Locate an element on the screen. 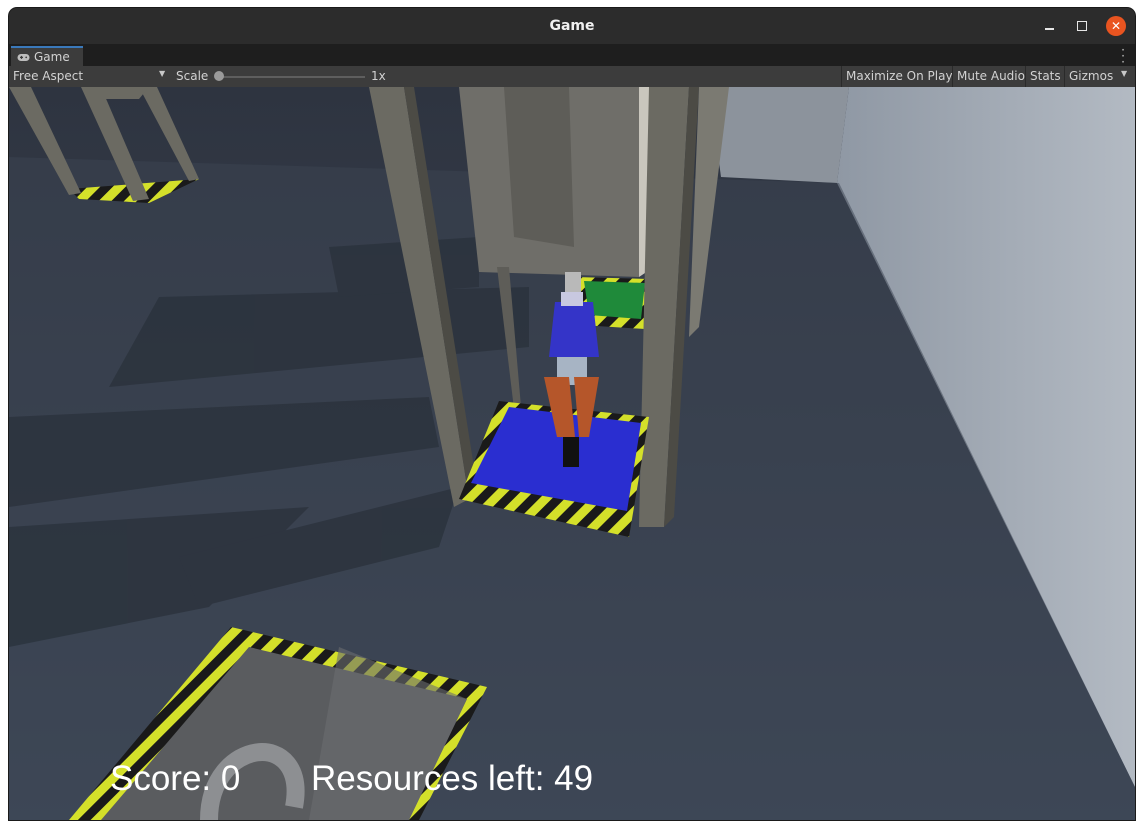  scale-slider-thumb is located at coordinates (219, 76).